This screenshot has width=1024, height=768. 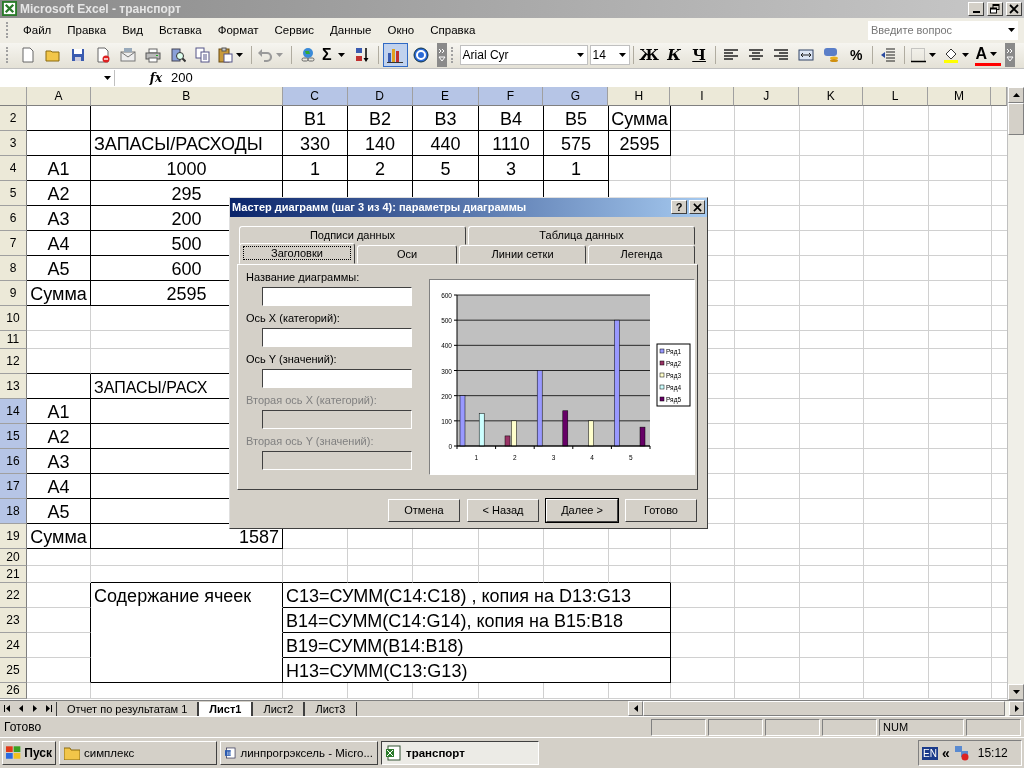 I want to click on scroll-left-button, so click(x=635, y=709).